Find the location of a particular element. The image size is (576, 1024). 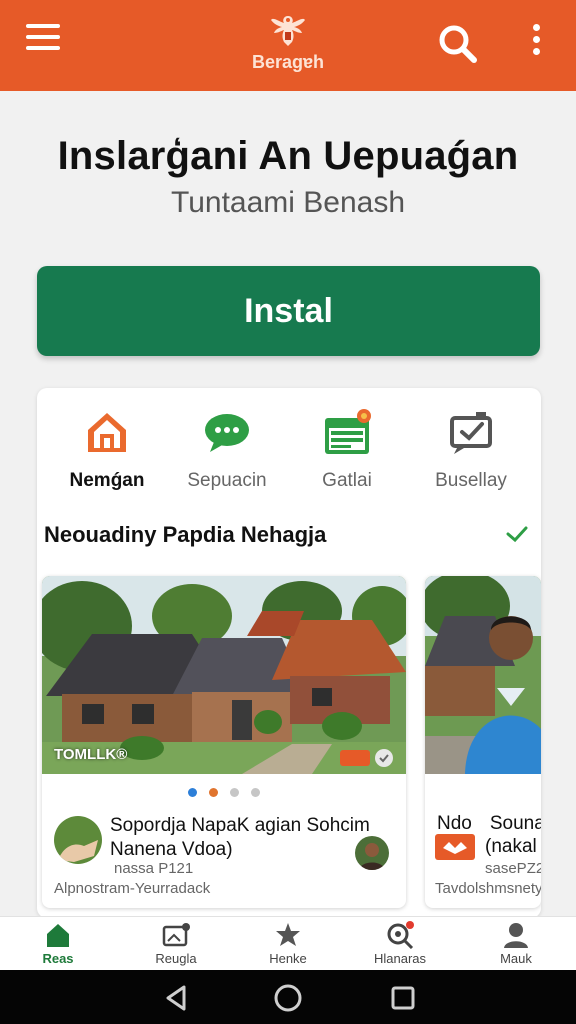

install-button: Instal is located at coordinates (288, 311).